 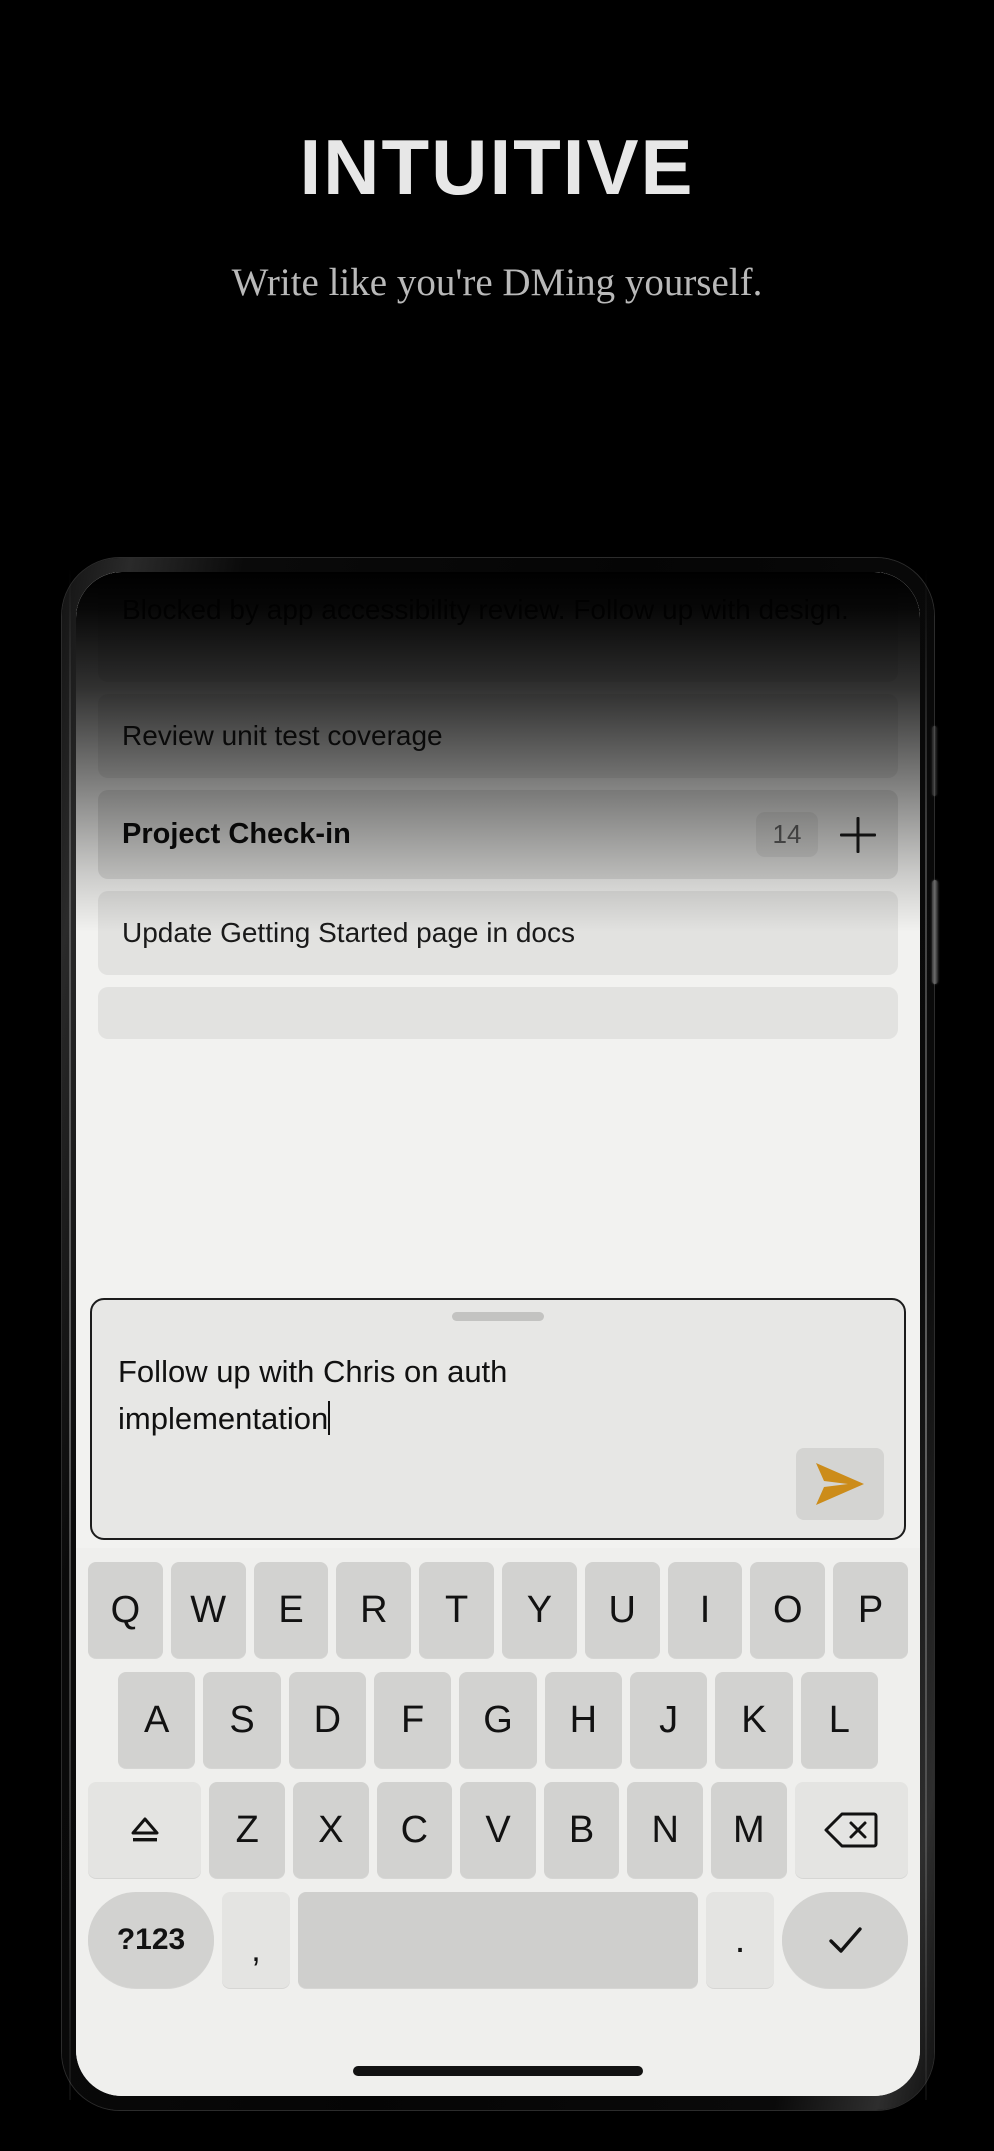 I want to click on keyboard-row-4: ?123 , ., so click(x=498, y=1940).